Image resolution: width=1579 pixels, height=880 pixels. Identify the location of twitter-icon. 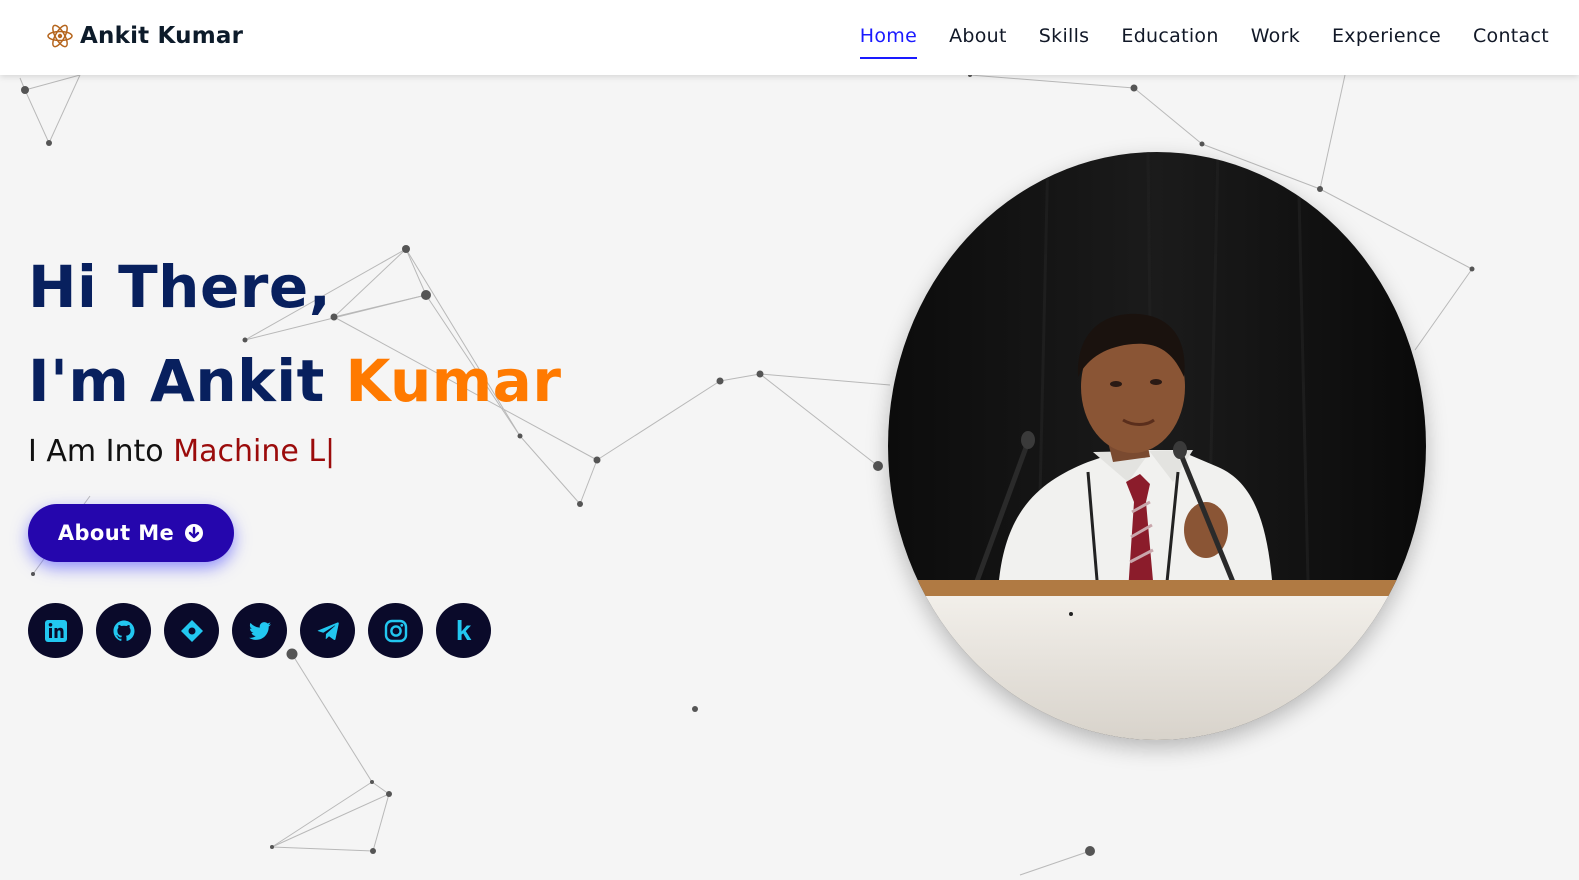
(259, 630).